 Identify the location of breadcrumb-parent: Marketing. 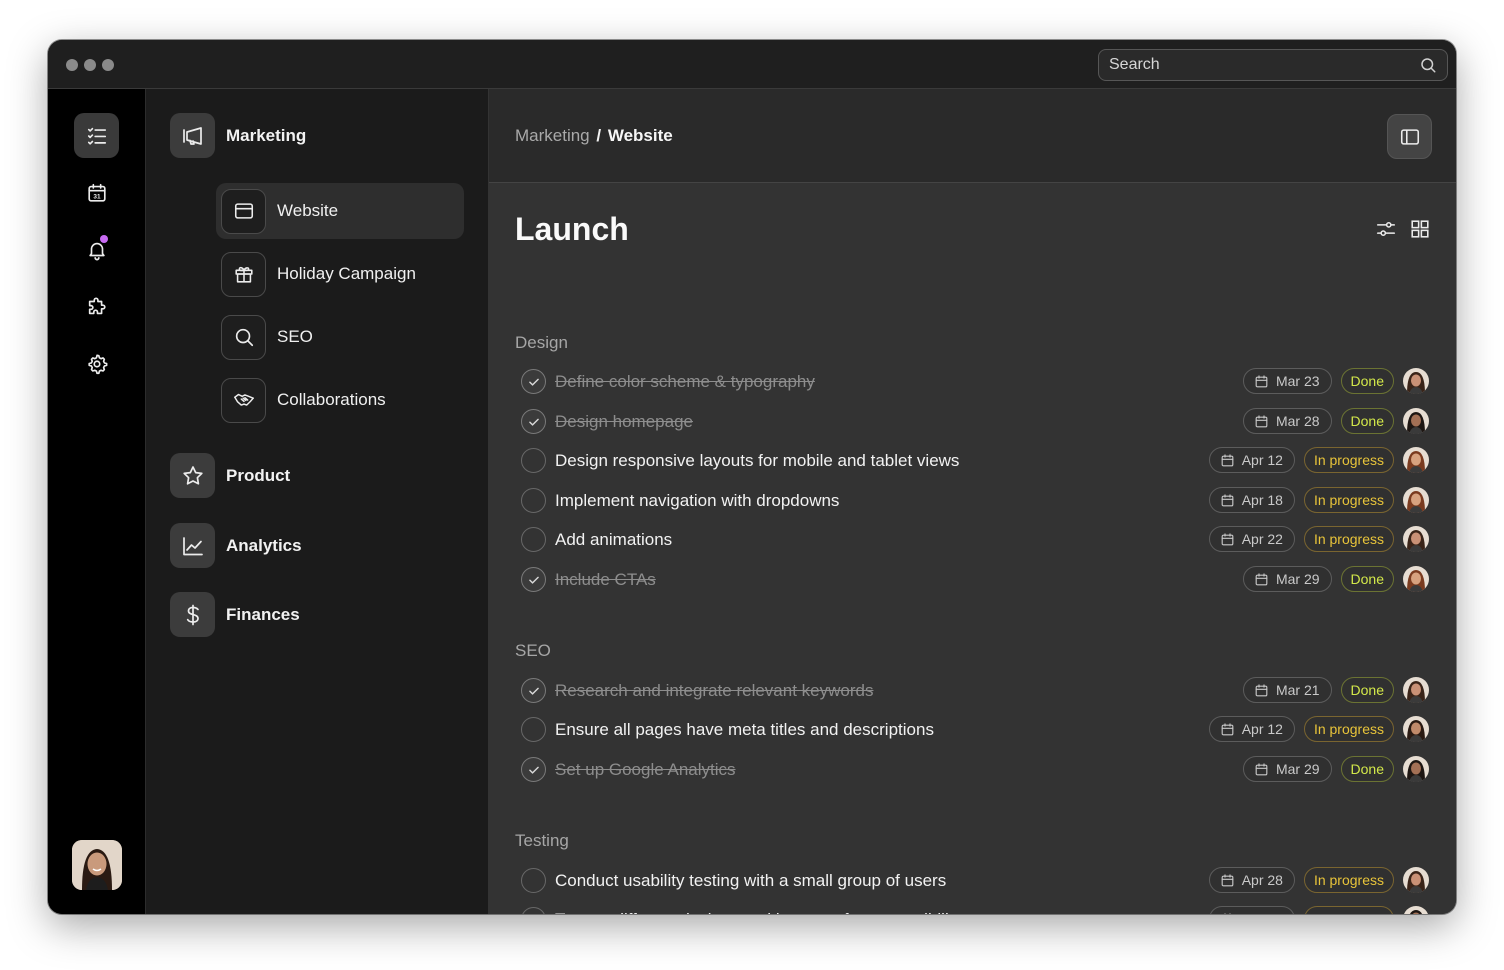
(552, 135).